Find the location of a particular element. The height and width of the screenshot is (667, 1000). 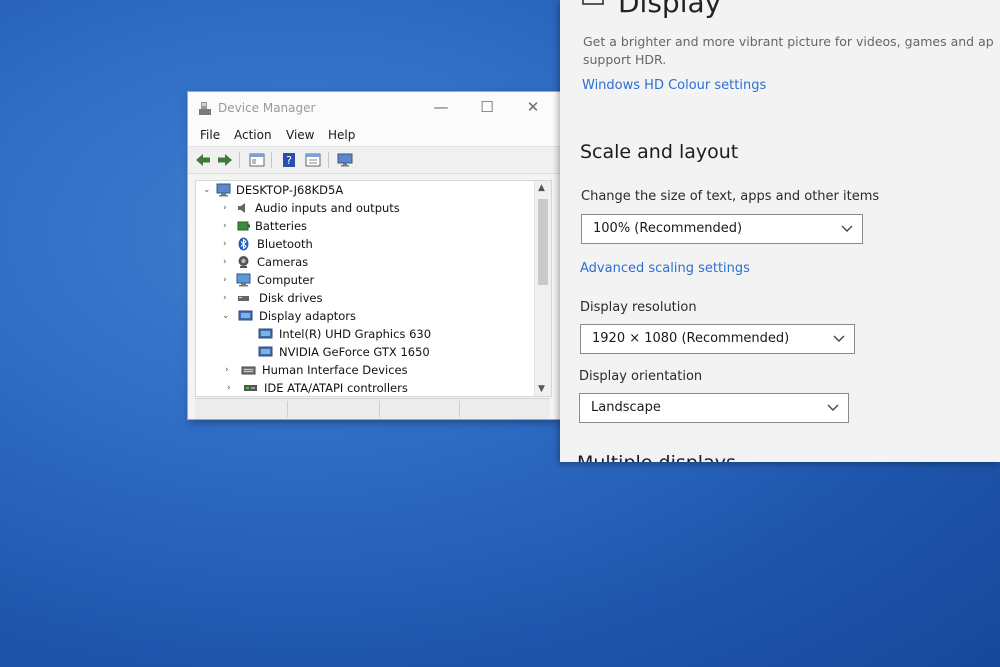

properties-pane-icon is located at coordinates (257, 160).